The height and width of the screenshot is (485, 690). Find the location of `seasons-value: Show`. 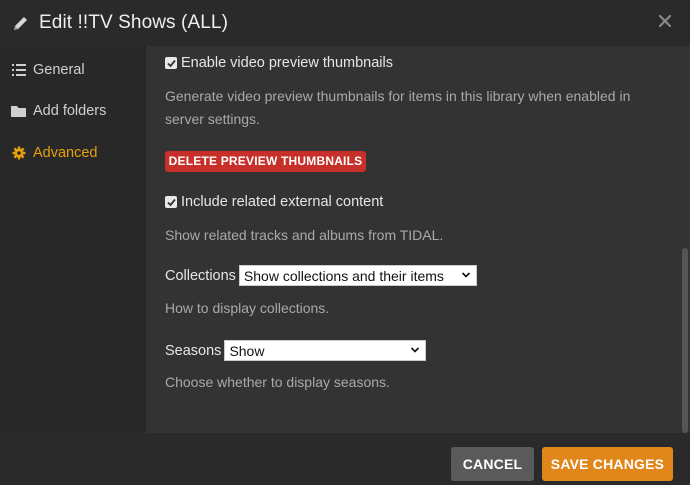

seasons-value: Show is located at coordinates (247, 350).